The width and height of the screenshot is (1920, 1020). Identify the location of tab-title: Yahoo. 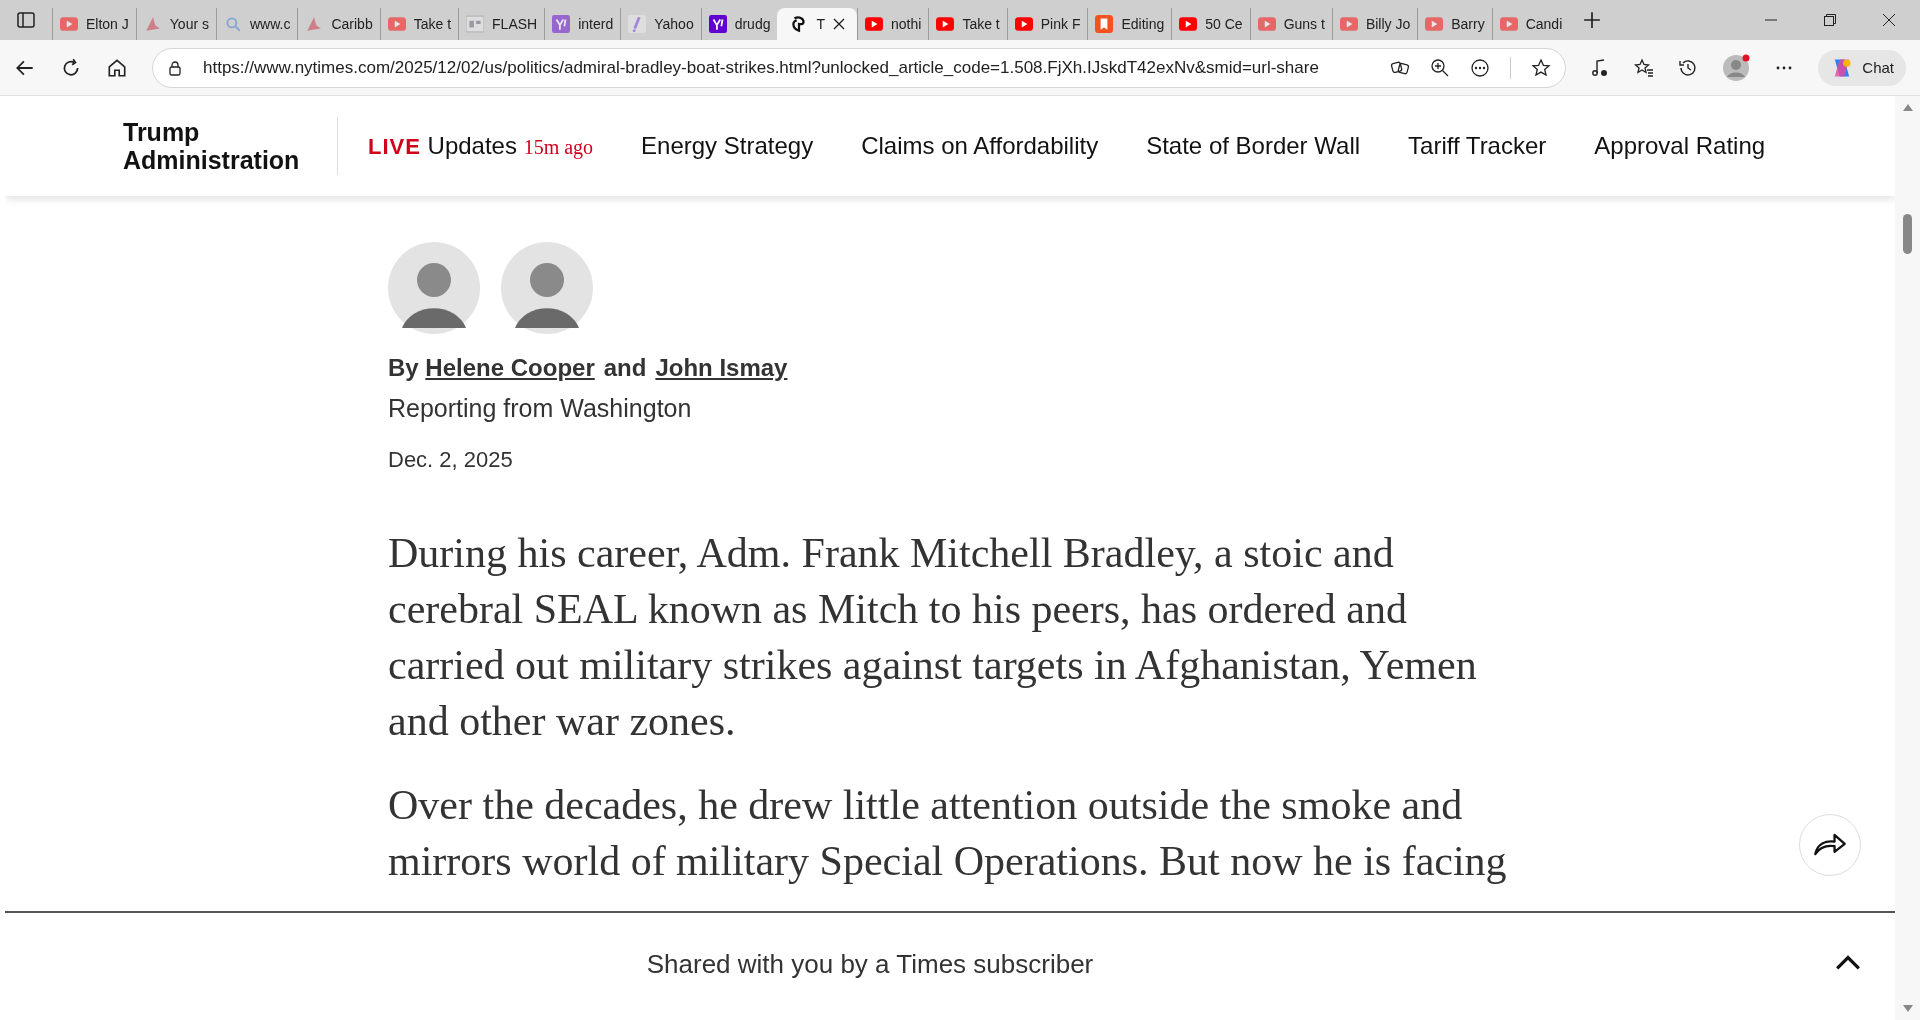
(674, 24).